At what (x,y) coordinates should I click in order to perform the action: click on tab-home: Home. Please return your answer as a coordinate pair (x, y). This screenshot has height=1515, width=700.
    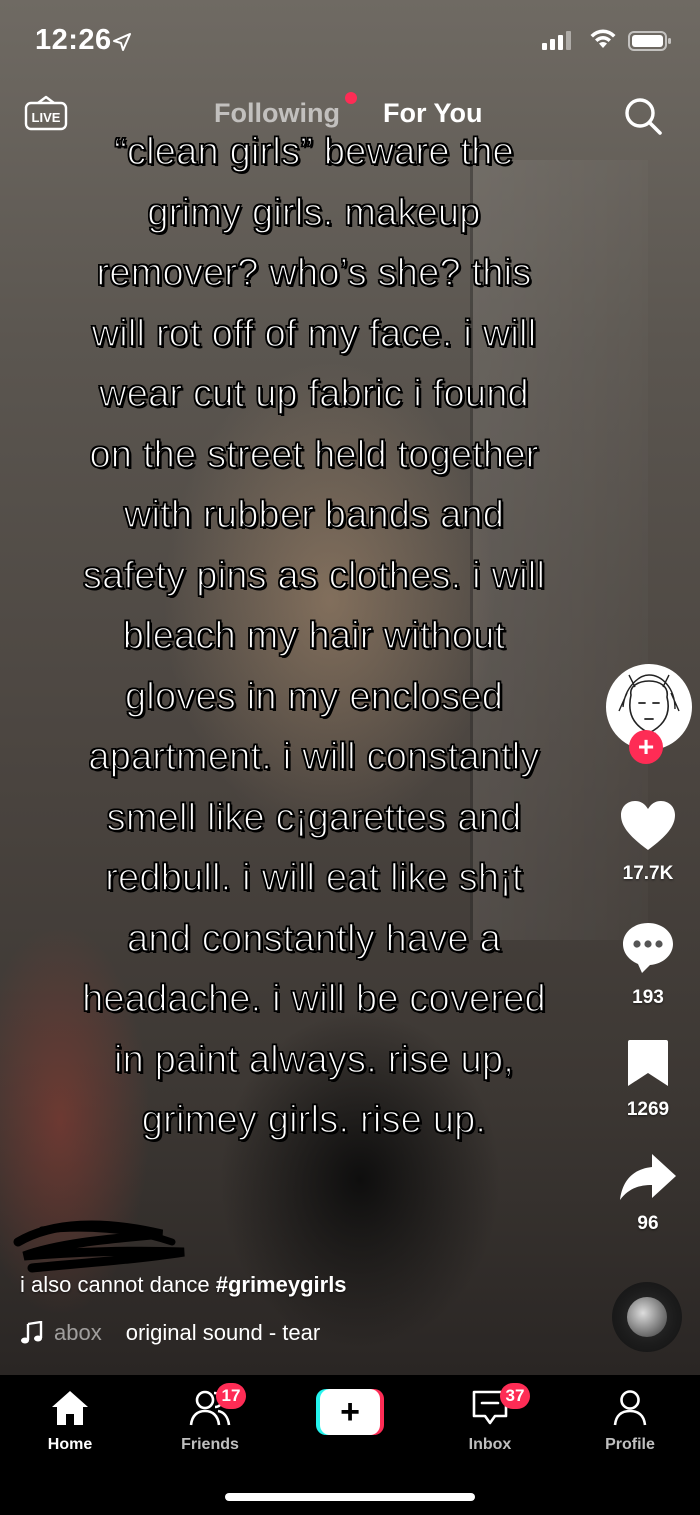
    Looking at the image, I should click on (70, 1421).